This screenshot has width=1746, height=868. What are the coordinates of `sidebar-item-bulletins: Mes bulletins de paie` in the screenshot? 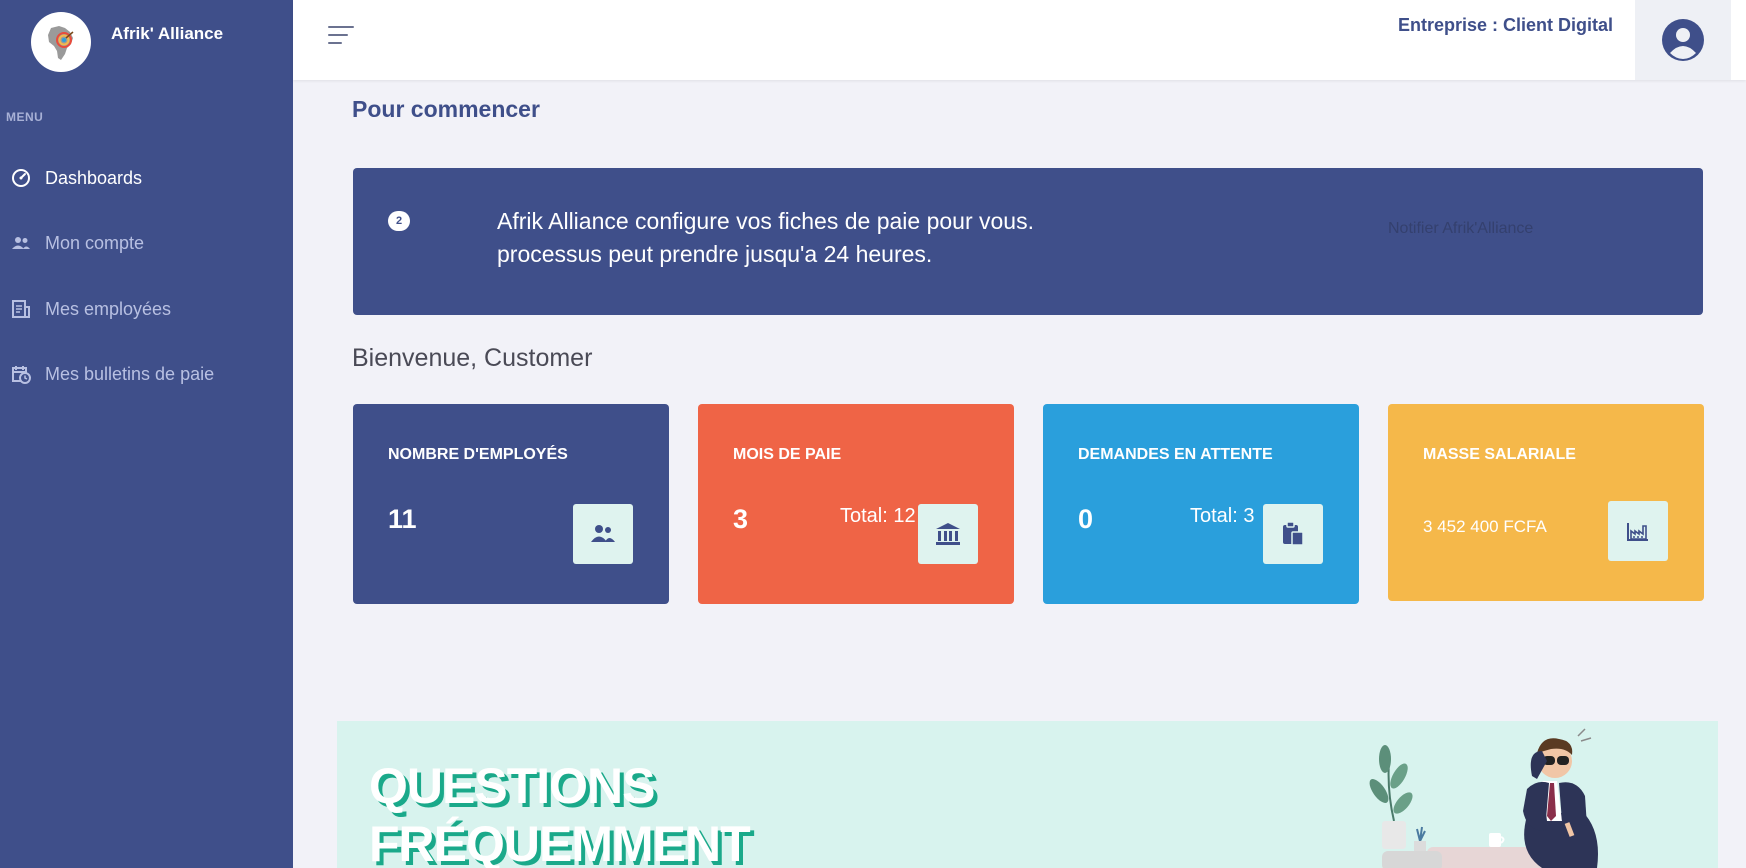 It's located at (146, 374).